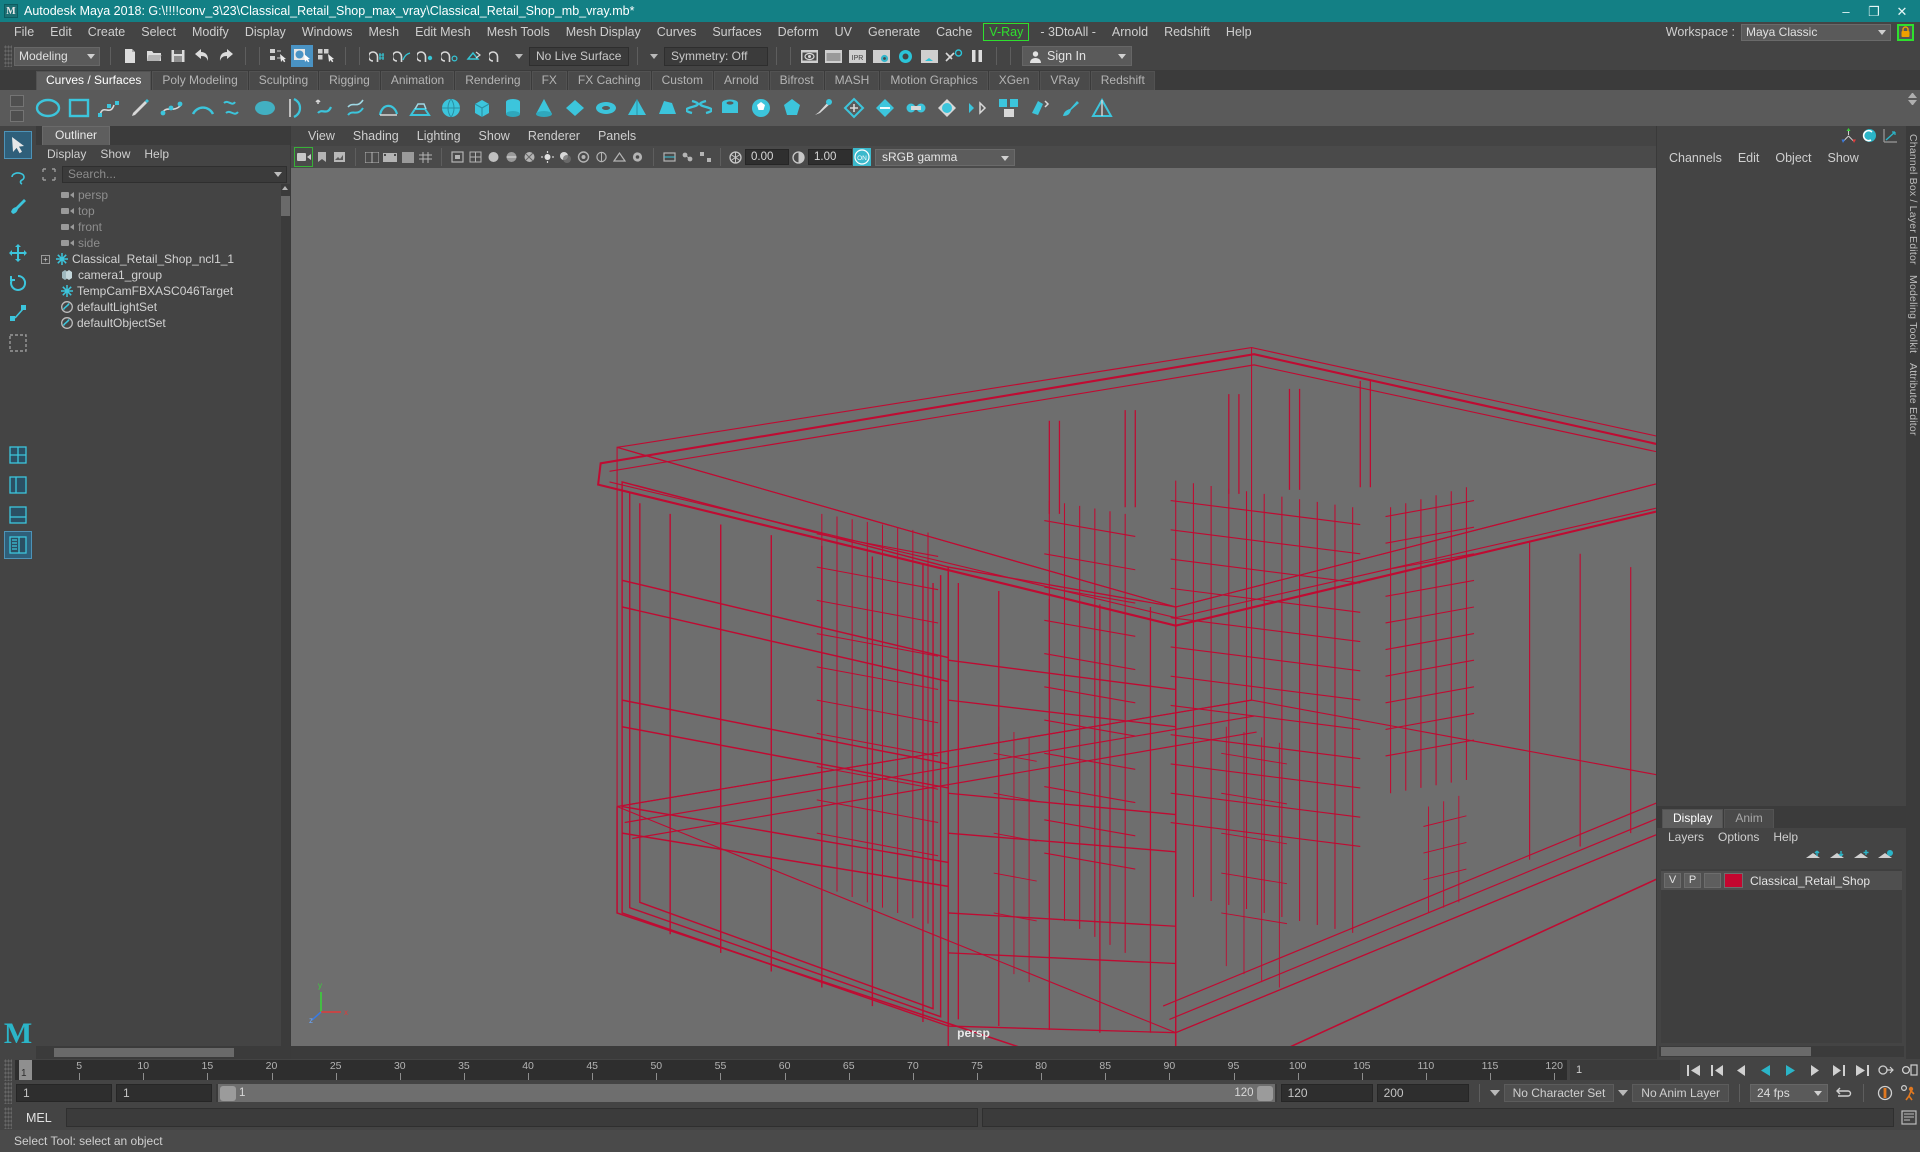  Describe the element at coordinates (17, 108) in the screenshot. I see `shelf-options-grip` at that location.